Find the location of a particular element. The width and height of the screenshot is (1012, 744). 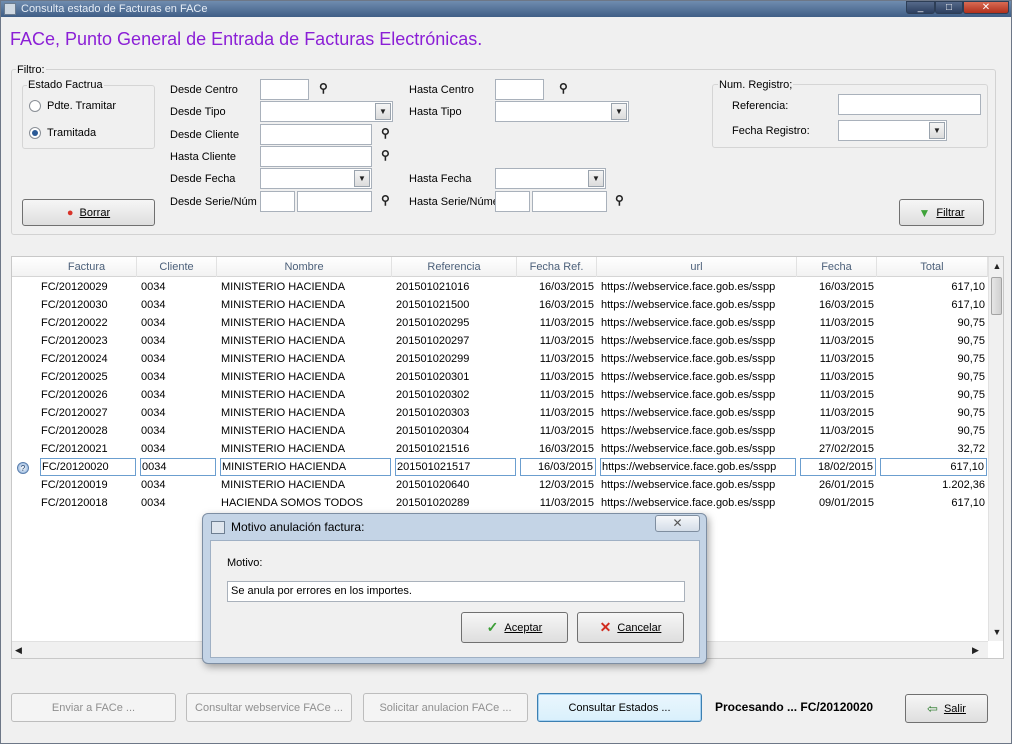

column-header-url: url is located at coordinates (697, 267).